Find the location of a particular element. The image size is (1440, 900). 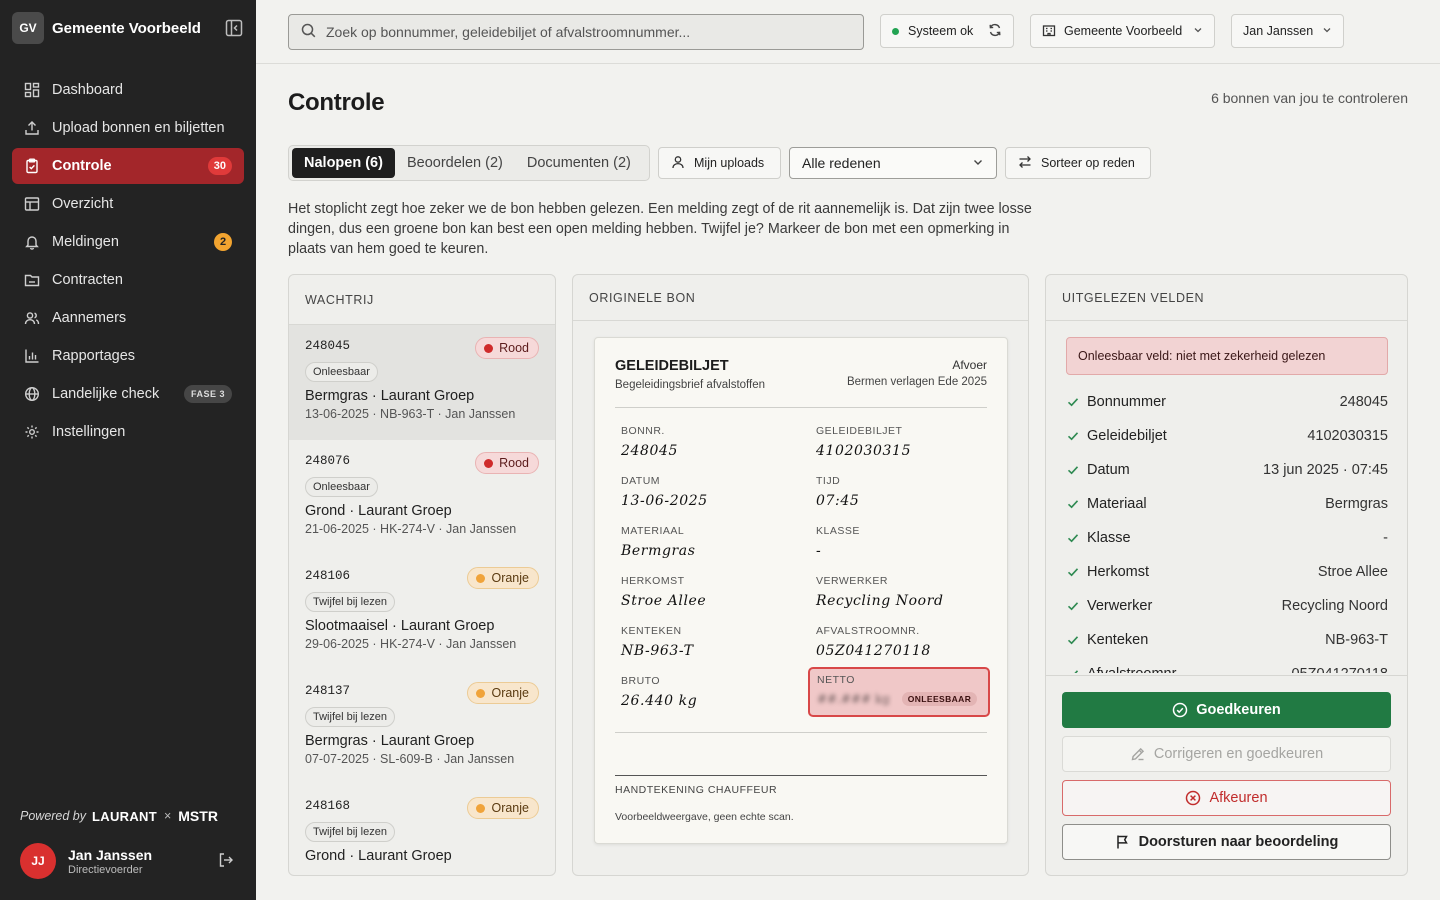

controle-count-badge: 30 is located at coordinates (219, 166).